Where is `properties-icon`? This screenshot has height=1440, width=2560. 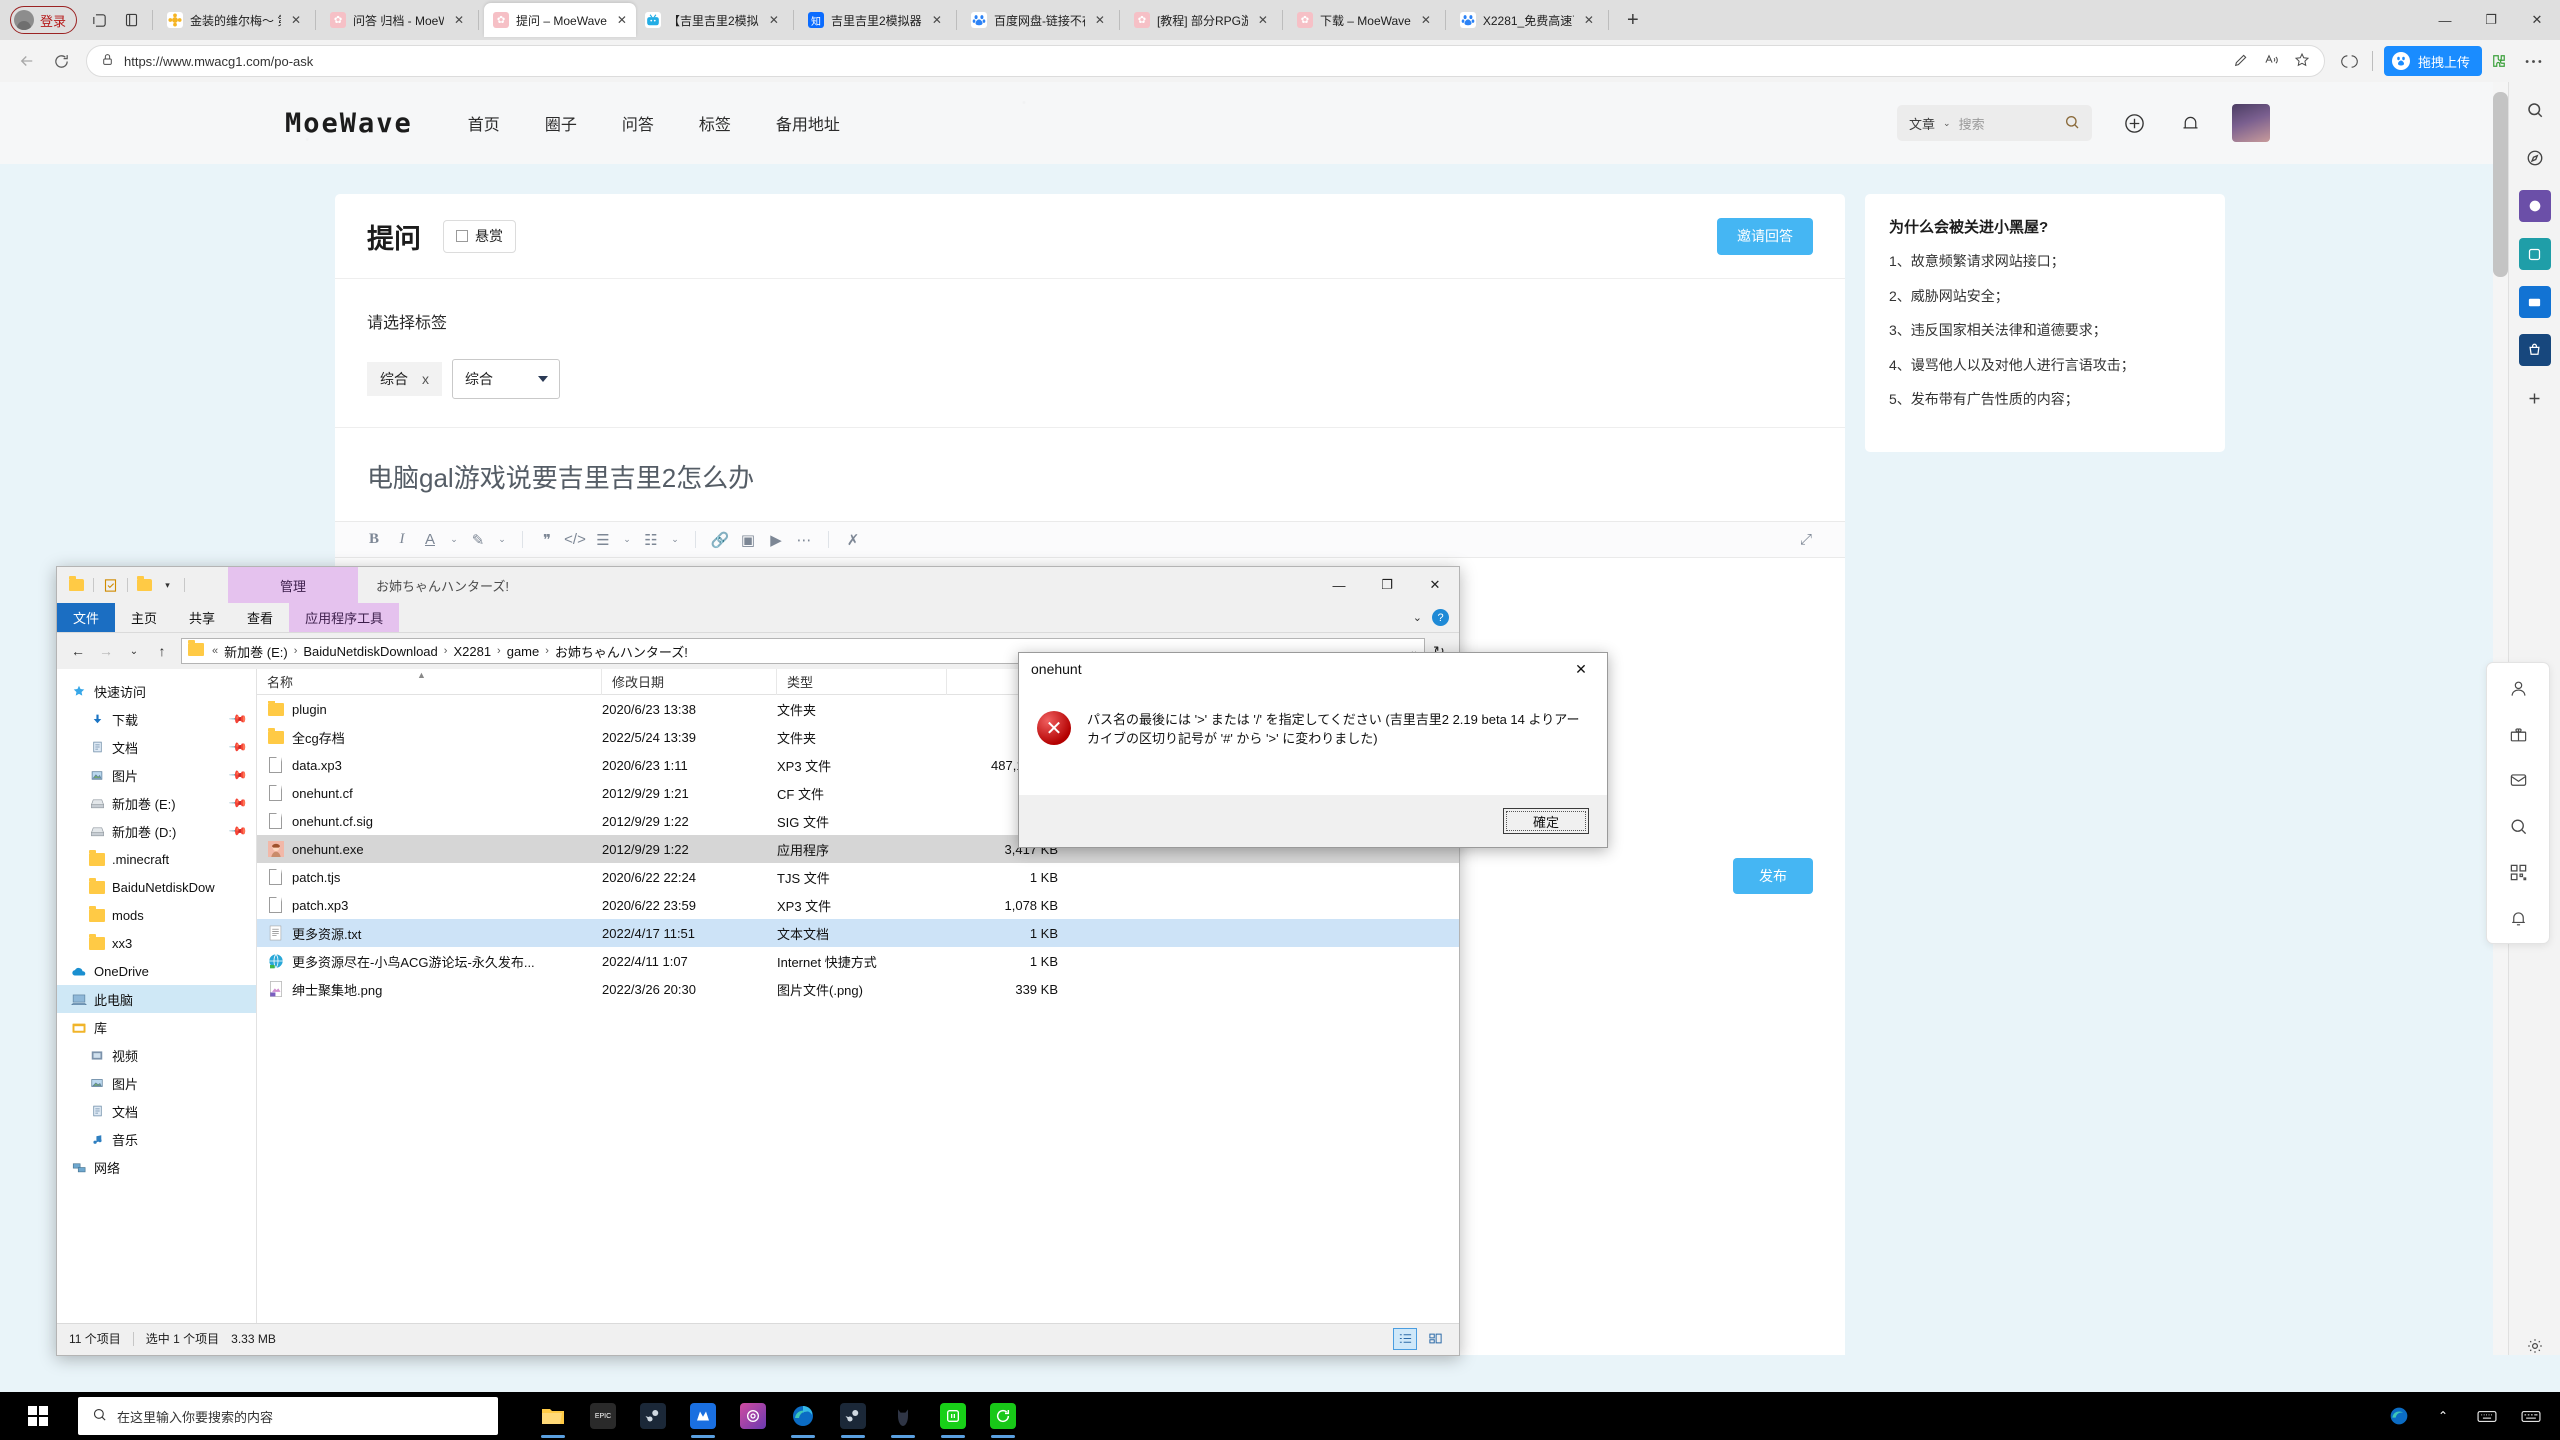 properties-icon is located at coordinates (110, 585).